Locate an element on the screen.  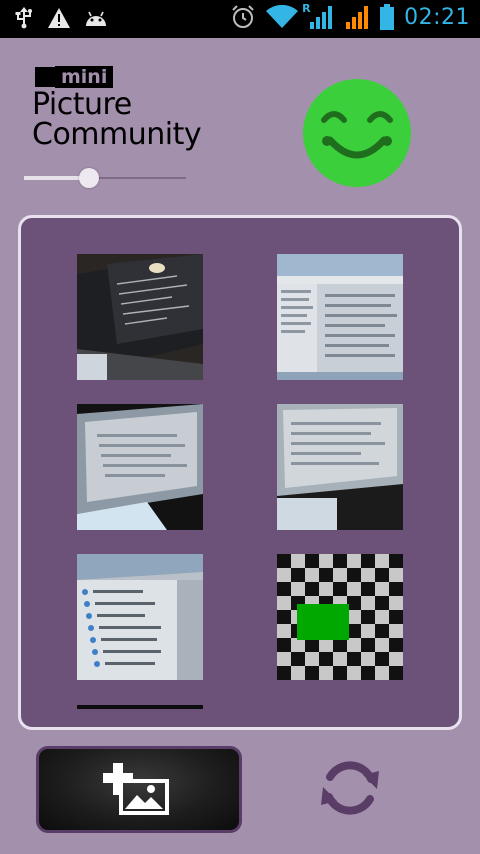
android-debug-icon is located at coordinates (96, 18).